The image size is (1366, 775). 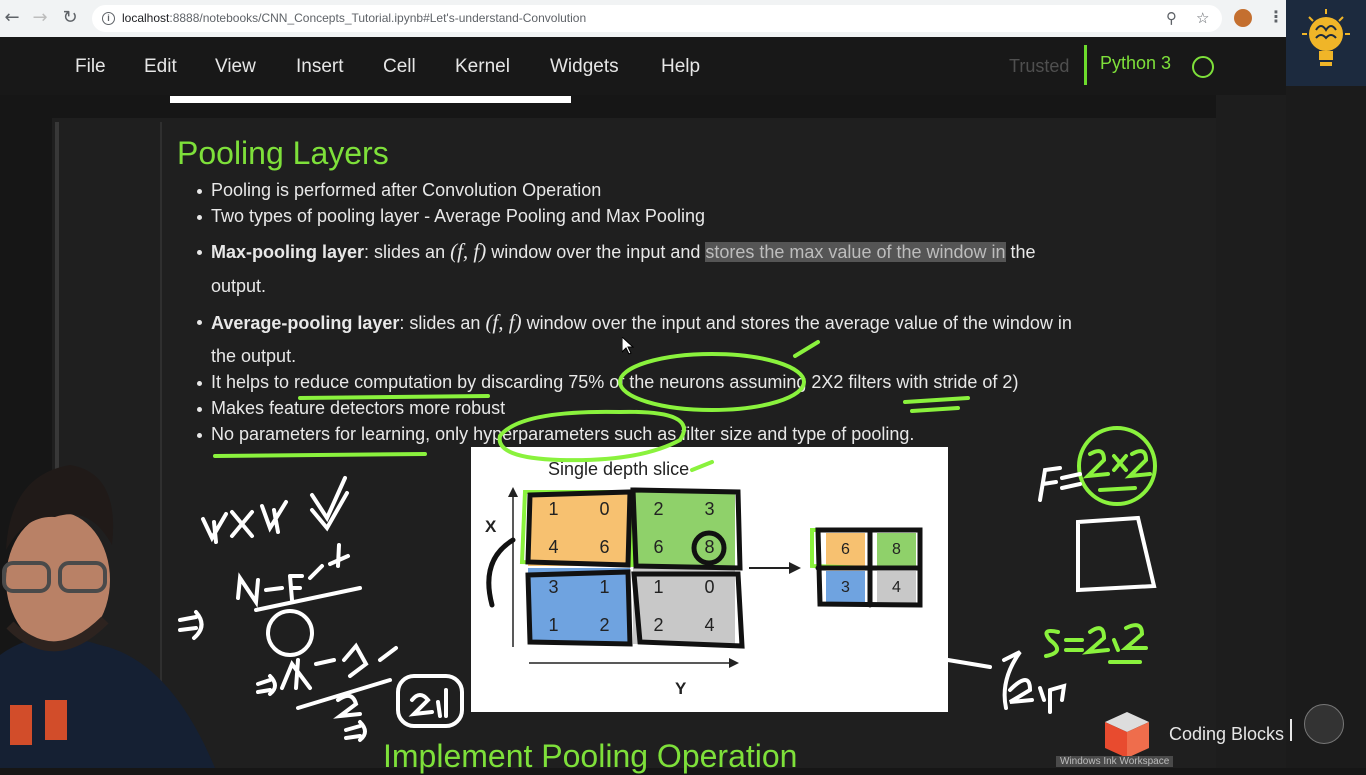 I want to click on presenter-webcam, so click(x=107, y=616).